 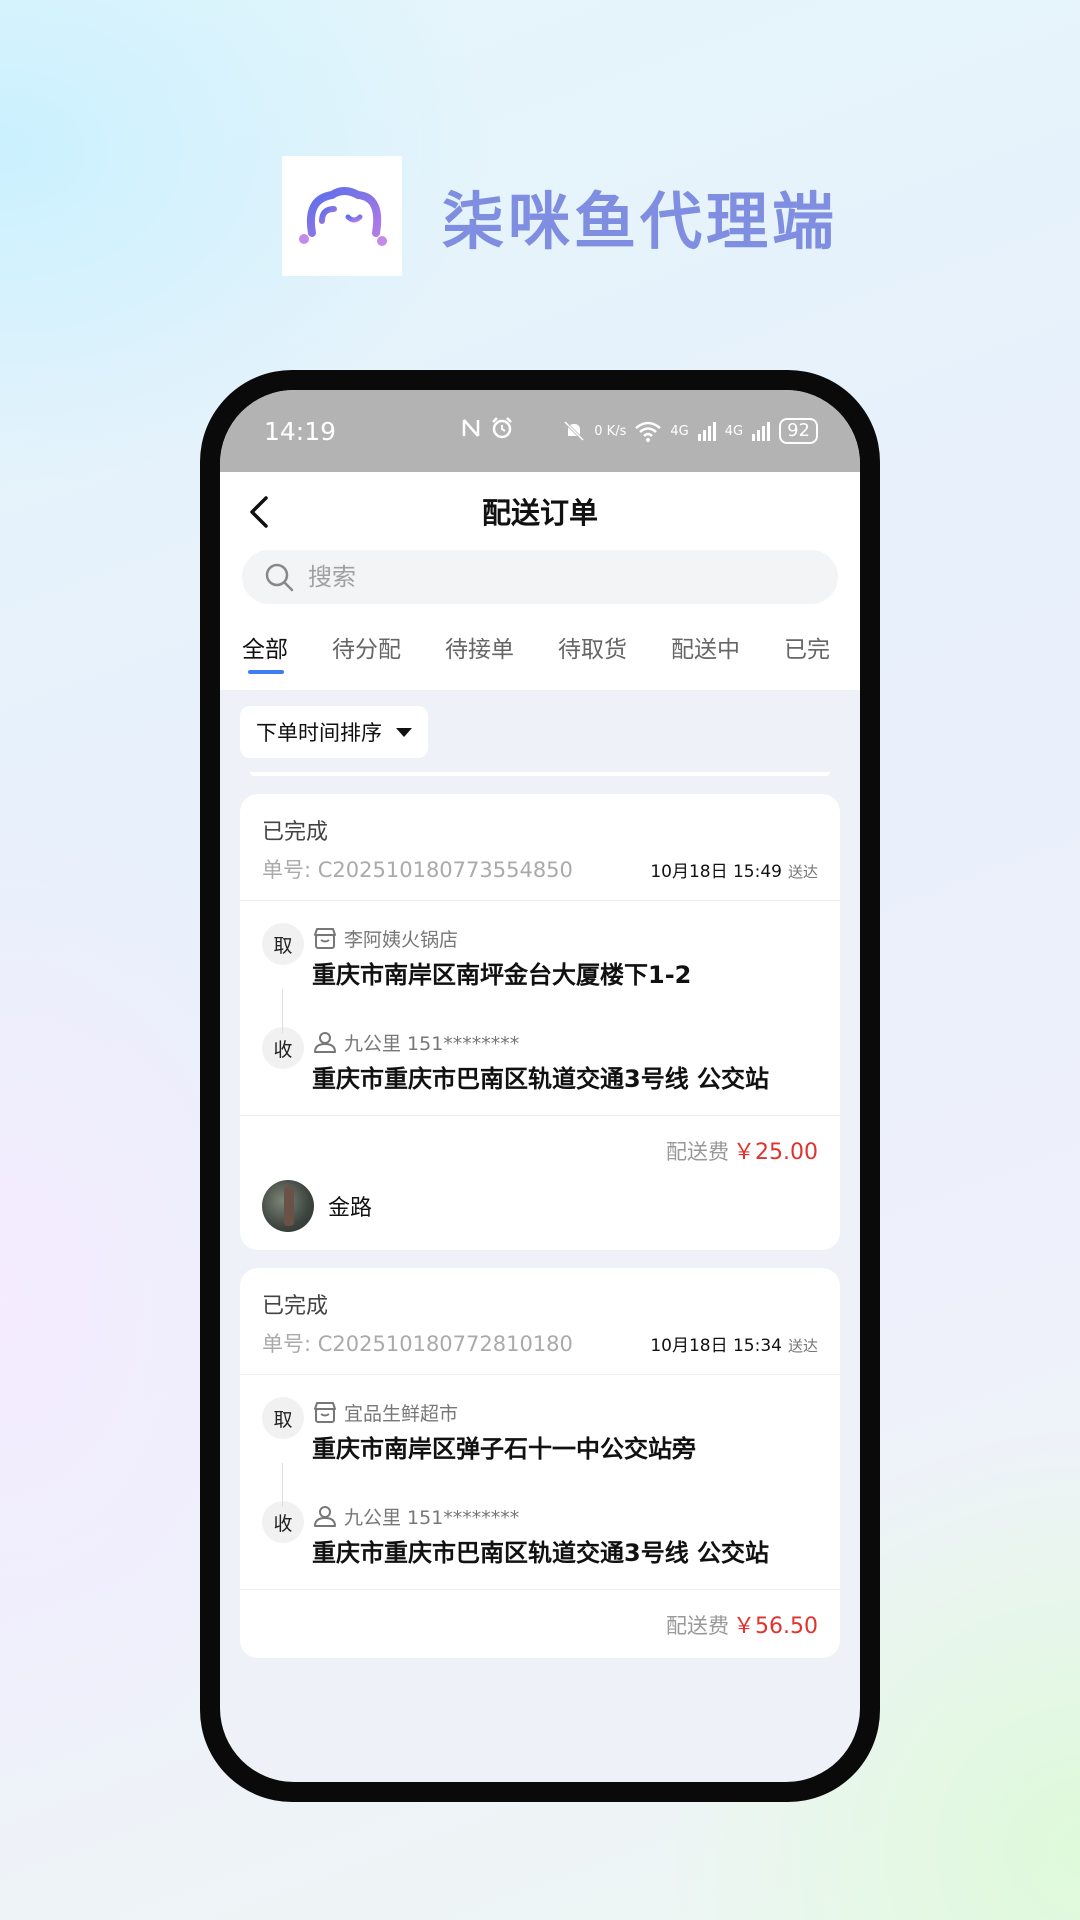 I want to click on search-icon, so click(x=279, y=577).